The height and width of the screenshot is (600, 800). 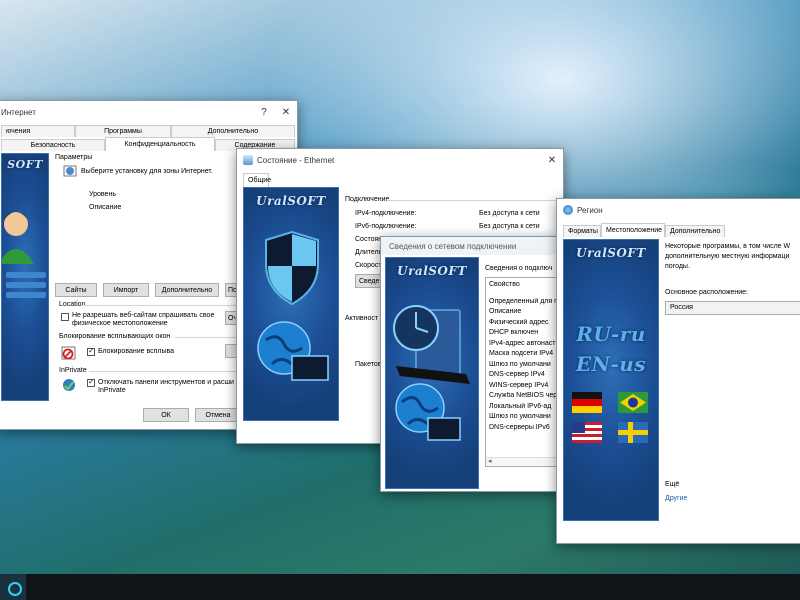 I want to click on en-us-text: EN-us, so click(x=611, y=364).